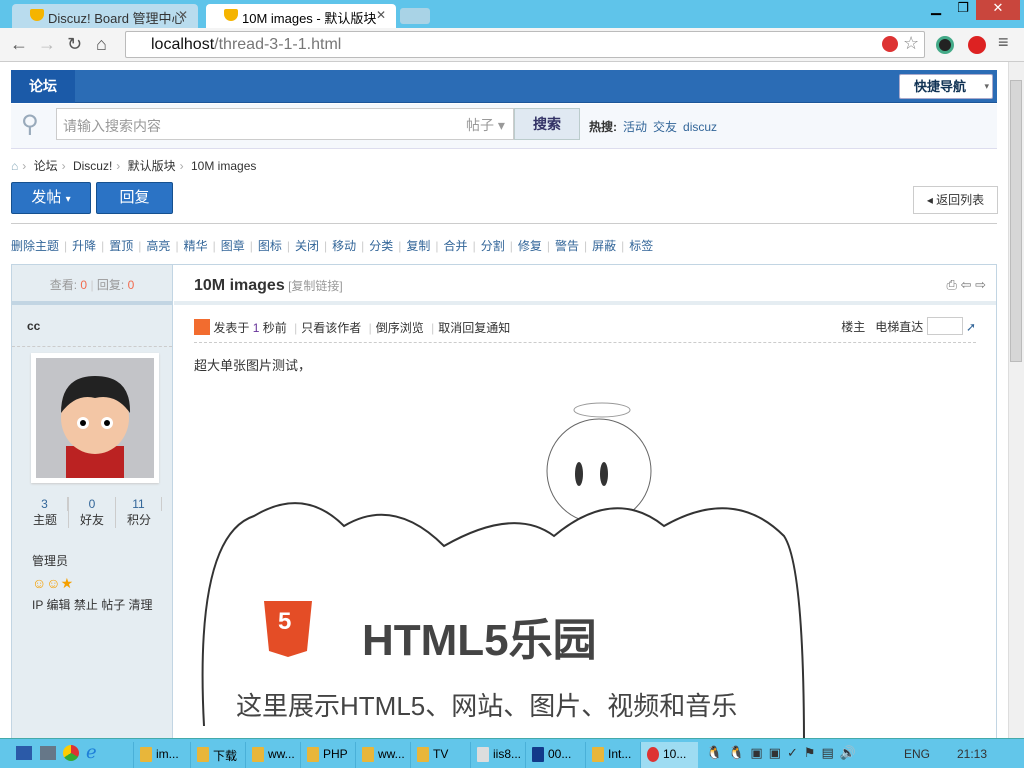 The width and height of the screenshot is (1024, 768). Describe the element at coordinates (911, 43) in the screenshot. I see `bookmark-star-icon: ☆` at that location.